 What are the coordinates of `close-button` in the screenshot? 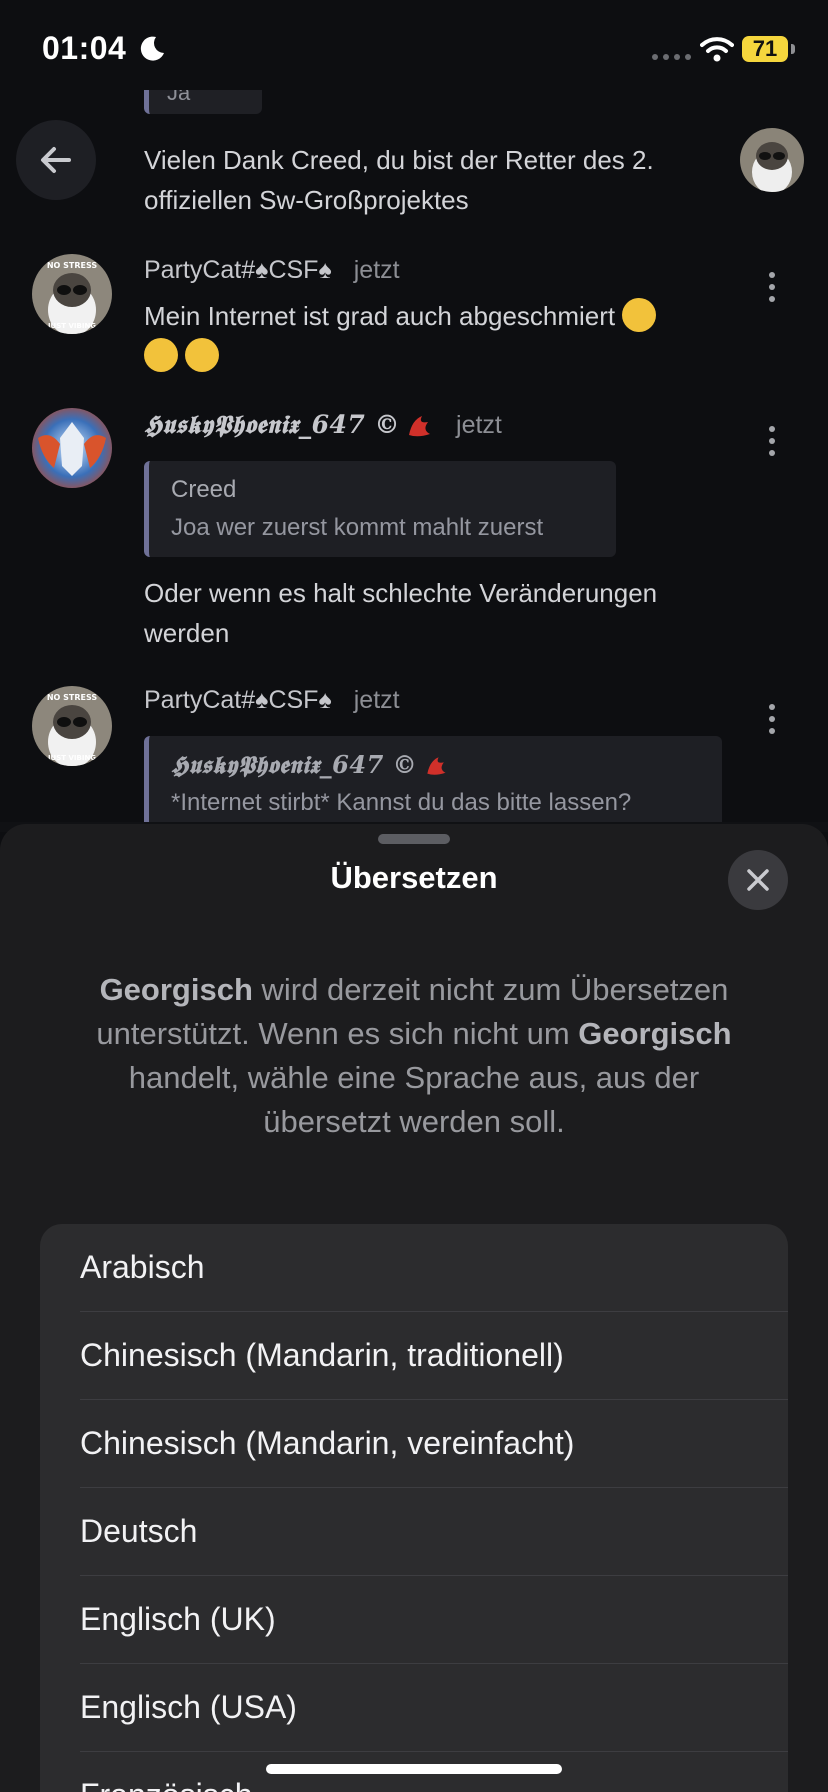 It's located at (758, 880).